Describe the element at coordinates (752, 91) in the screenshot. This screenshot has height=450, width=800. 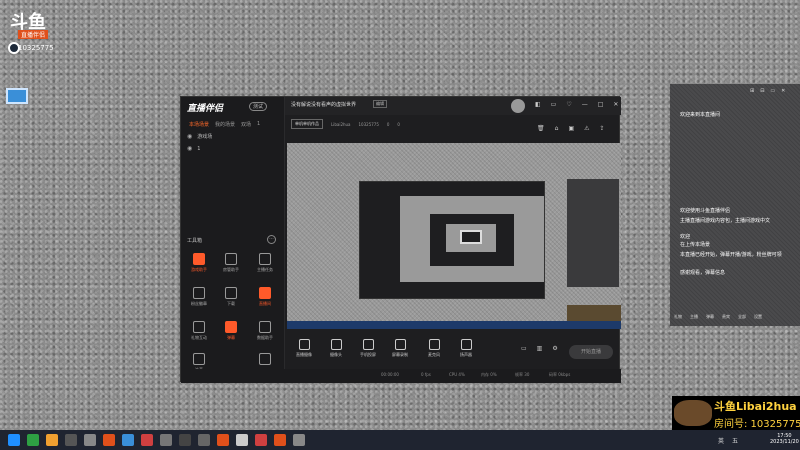
I see `chat-grid-icon: ⊞` at that location.